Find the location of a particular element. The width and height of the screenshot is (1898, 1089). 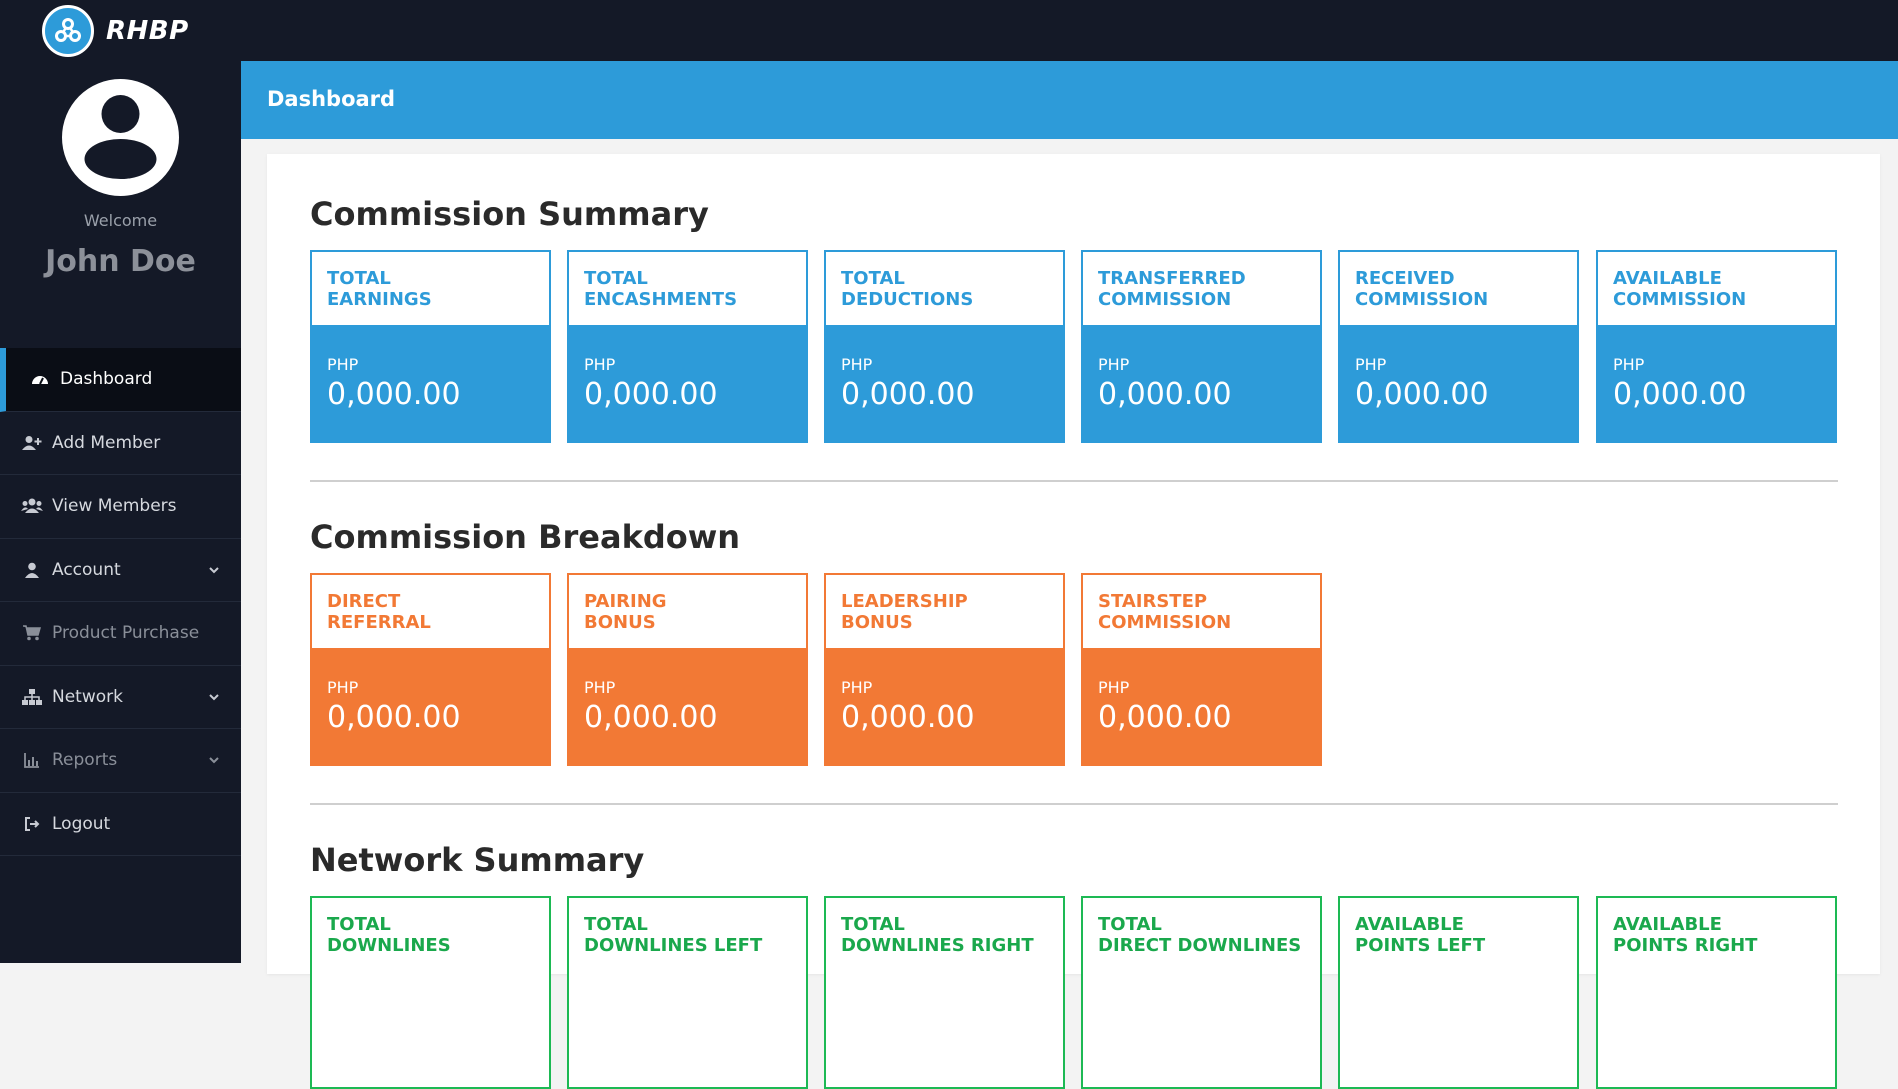

commission-summary-tile: TOTAL DEDUCTIONS PHP 0,000.00 is located at coordinates (944, 346).